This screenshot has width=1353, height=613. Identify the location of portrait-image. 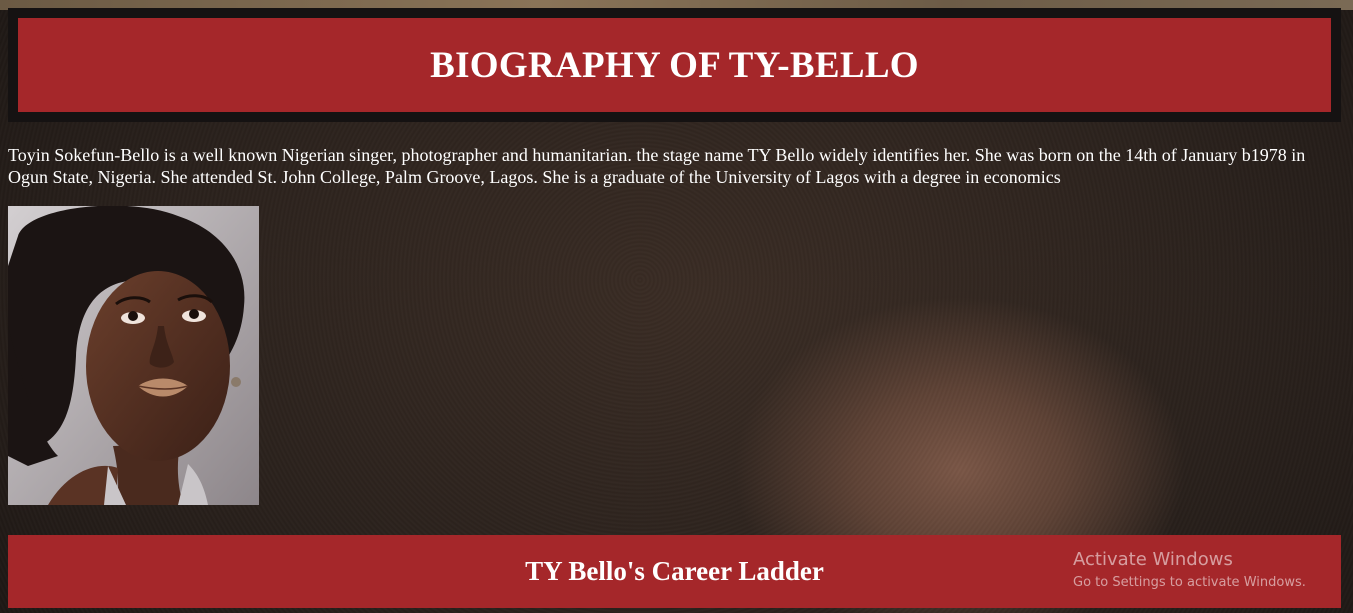
(133, 355).